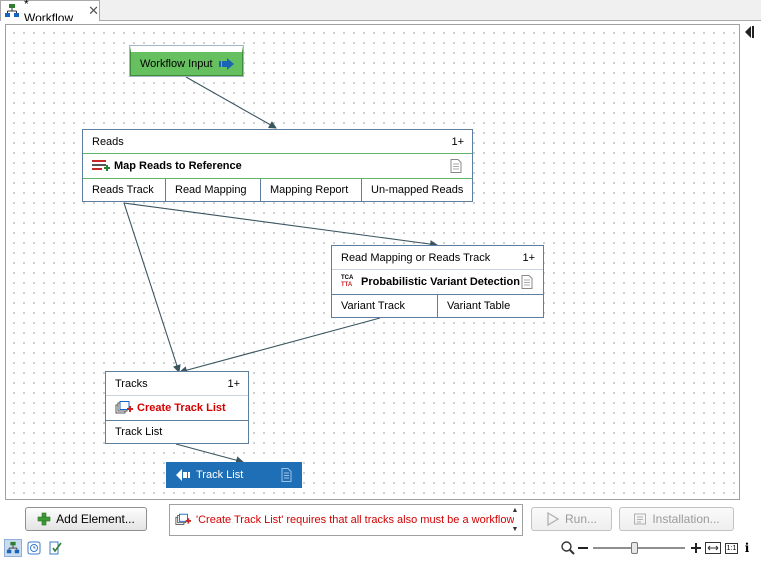 This screenshot has height=565, width=761. I want to click on icon-text-bottom: TTA, so click(347, 285).